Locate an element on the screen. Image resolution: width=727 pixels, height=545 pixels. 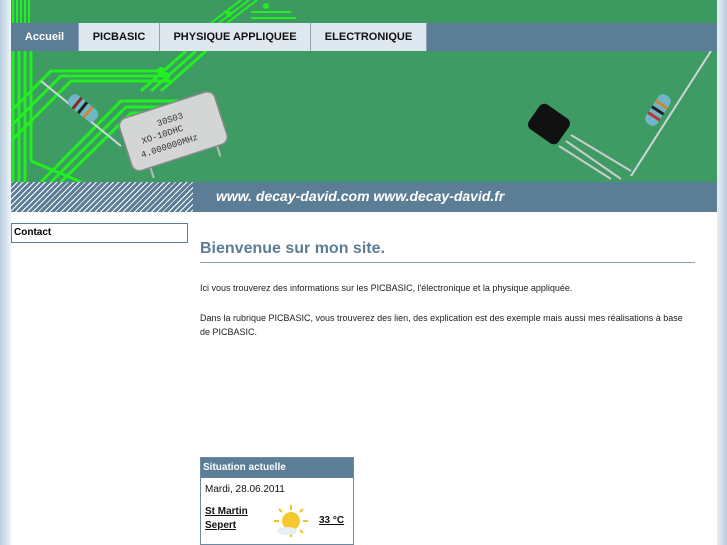
nav-item-physique-appliquee: PHYSIQUE APPLIQUEE is located at coordinates (235, 37).